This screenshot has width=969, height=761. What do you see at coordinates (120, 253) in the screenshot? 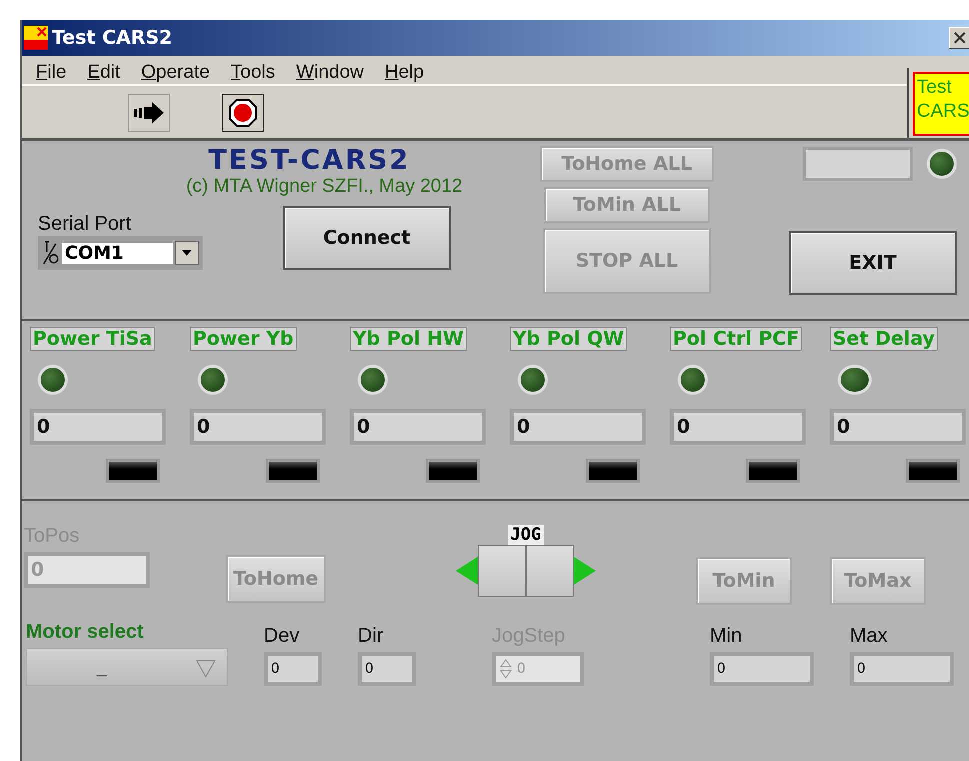
I see `serial-port-dropdown: COM1` at bounding box center [120, 253].